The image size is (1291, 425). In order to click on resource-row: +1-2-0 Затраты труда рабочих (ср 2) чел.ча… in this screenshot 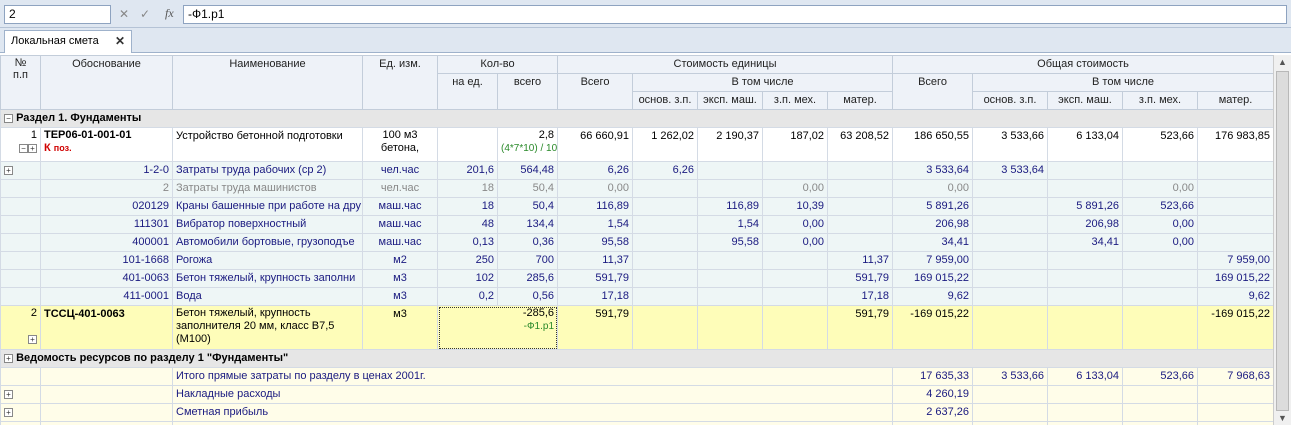, I will do `click(636, 170)`.